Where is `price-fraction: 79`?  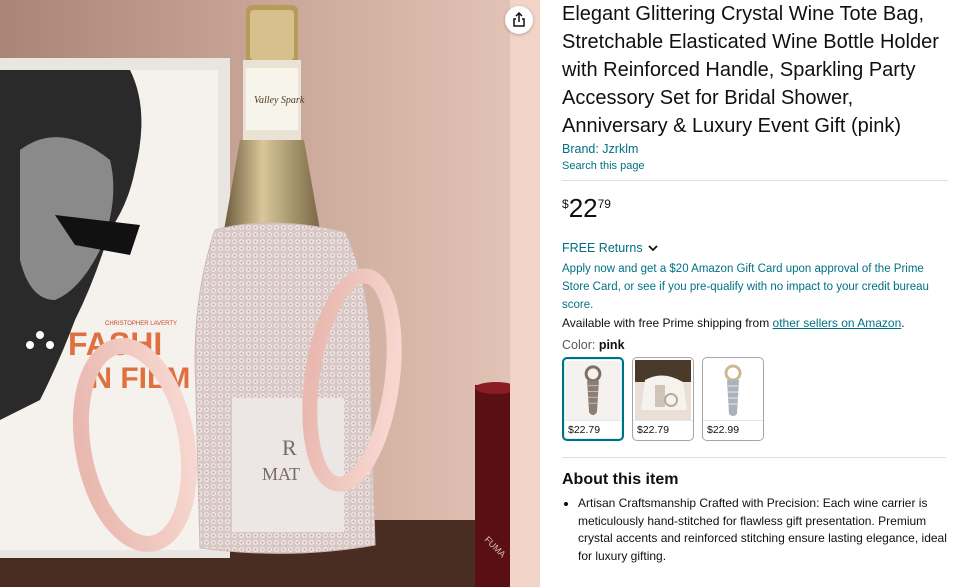
price-fraction: 79 is located at coordinates (604, 204).